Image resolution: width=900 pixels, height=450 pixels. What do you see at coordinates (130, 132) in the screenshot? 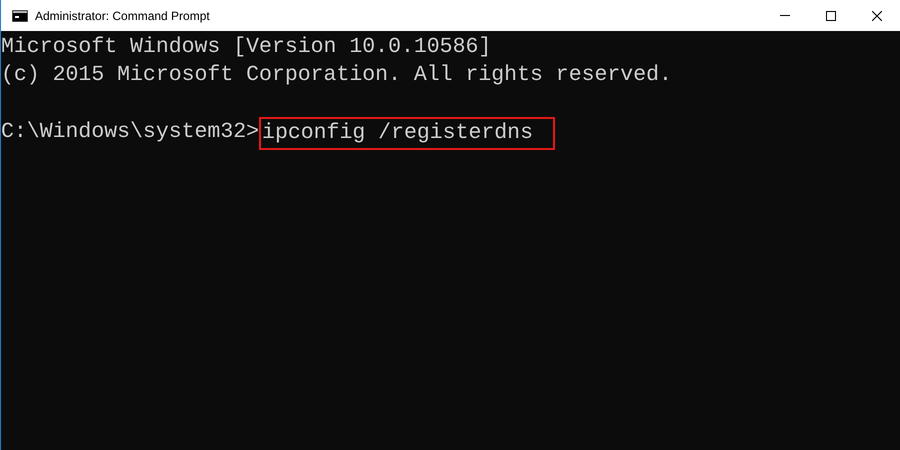
I see `command-prompt: C:\Windows\system32>` at bounding box center [130, 132].